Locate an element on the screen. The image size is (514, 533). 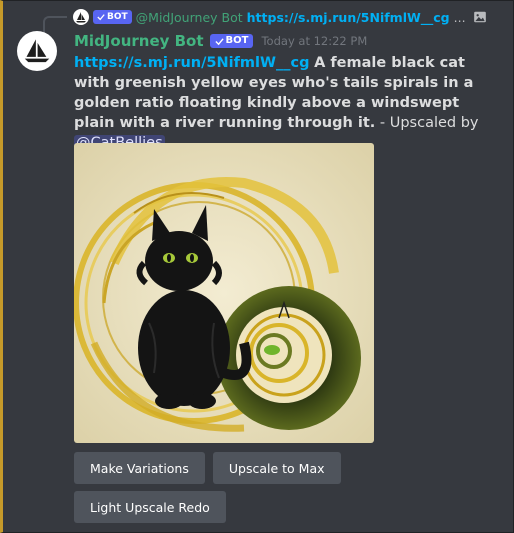
light-upscale-redo-button: Light Upscale Redo is located at coordinates (150, 507).